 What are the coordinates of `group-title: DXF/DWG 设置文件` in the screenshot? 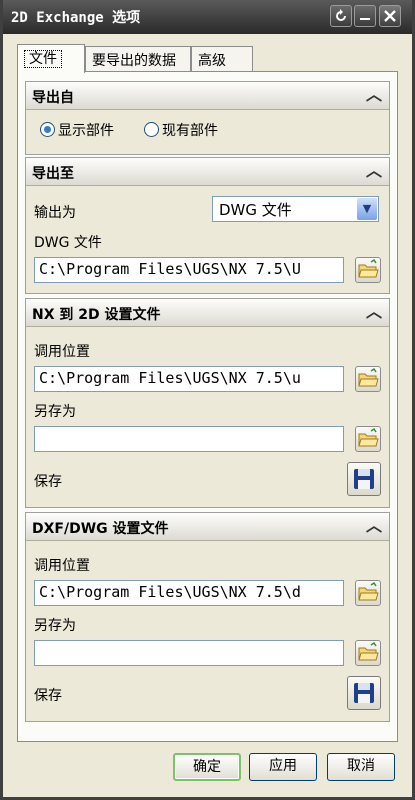 It's located at (100, 529).